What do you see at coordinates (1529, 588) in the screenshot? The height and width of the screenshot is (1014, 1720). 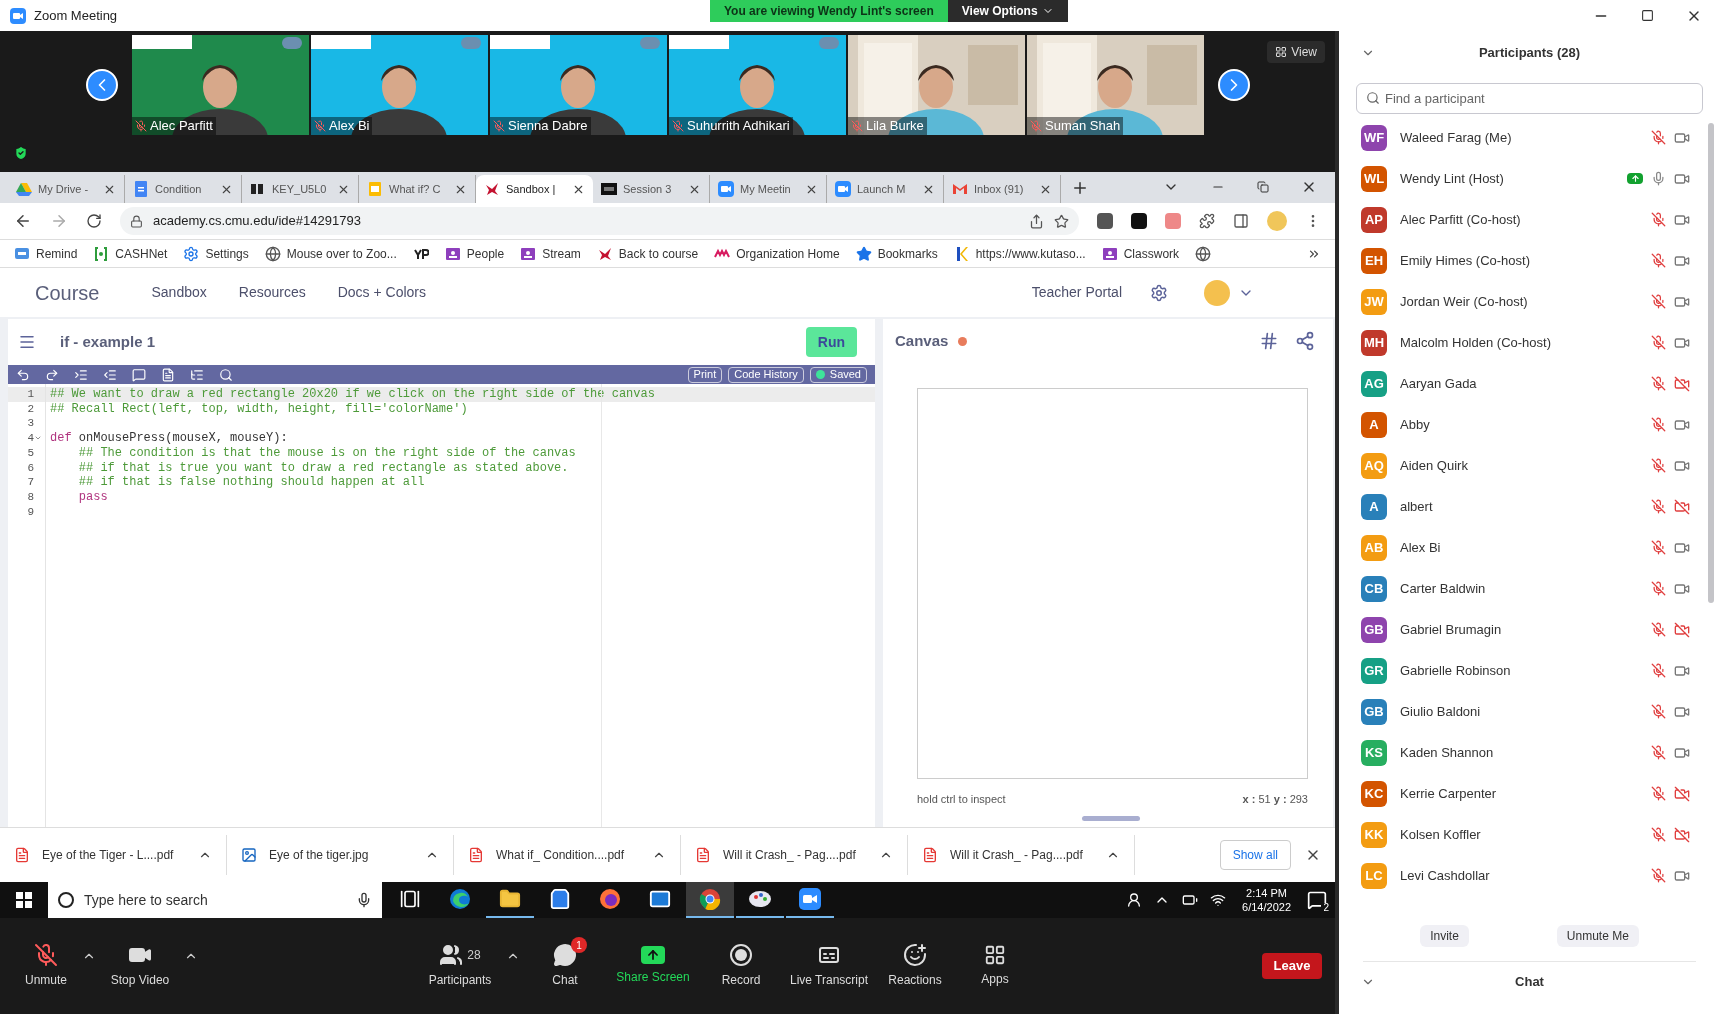 I see `participant-row: CB Carter Baldwin` at bounding box center [1529, 588].